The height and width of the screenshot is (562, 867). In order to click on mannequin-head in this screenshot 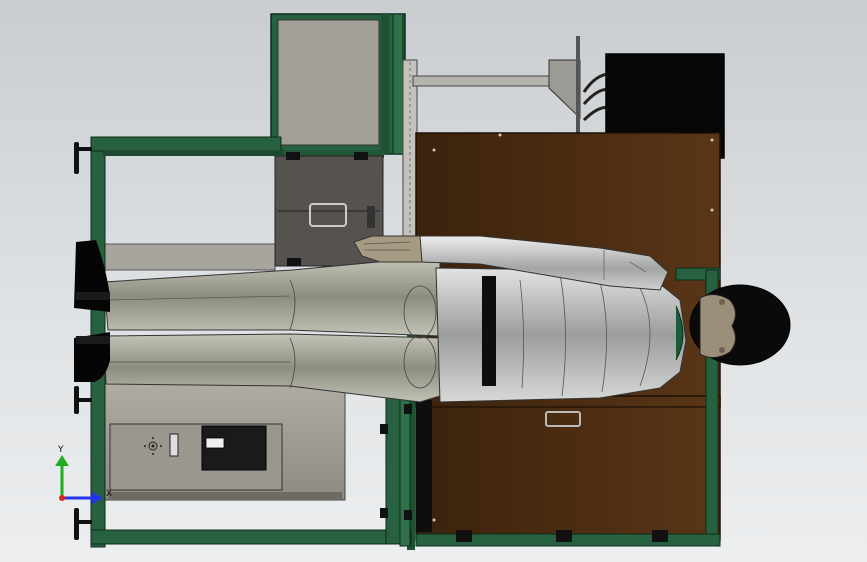, I will do `click(740, 325)`.